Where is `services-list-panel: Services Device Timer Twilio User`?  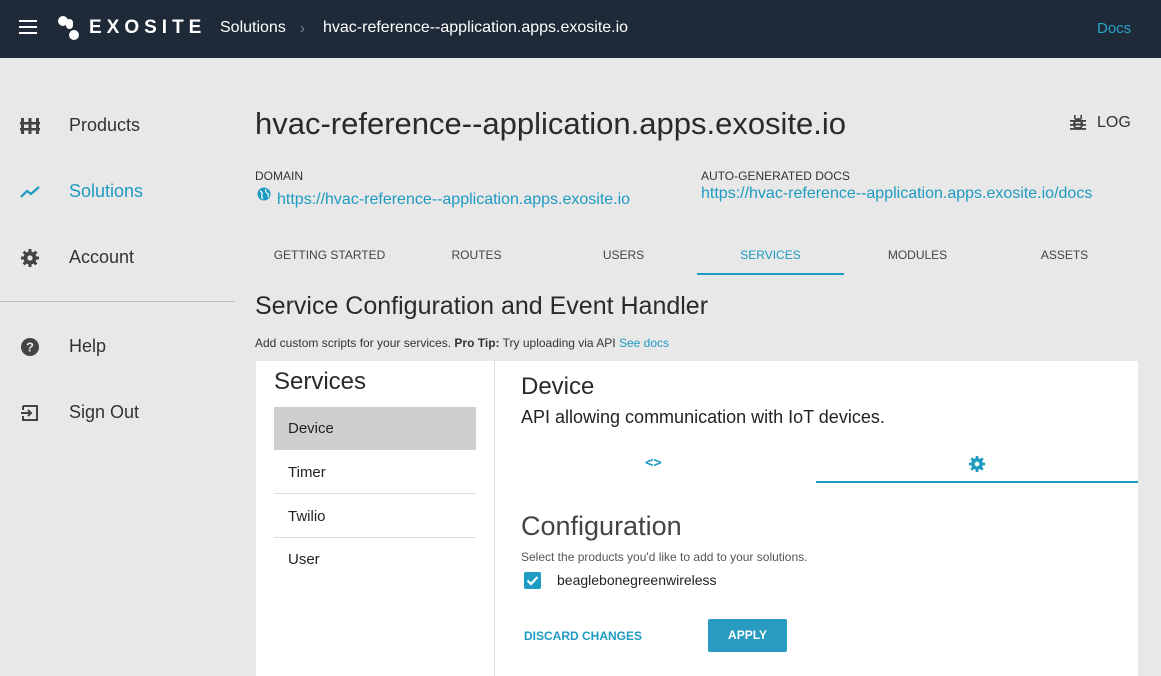
services-list-panel: Services Device Timer Twilio User is located at coordinates (375, 518).